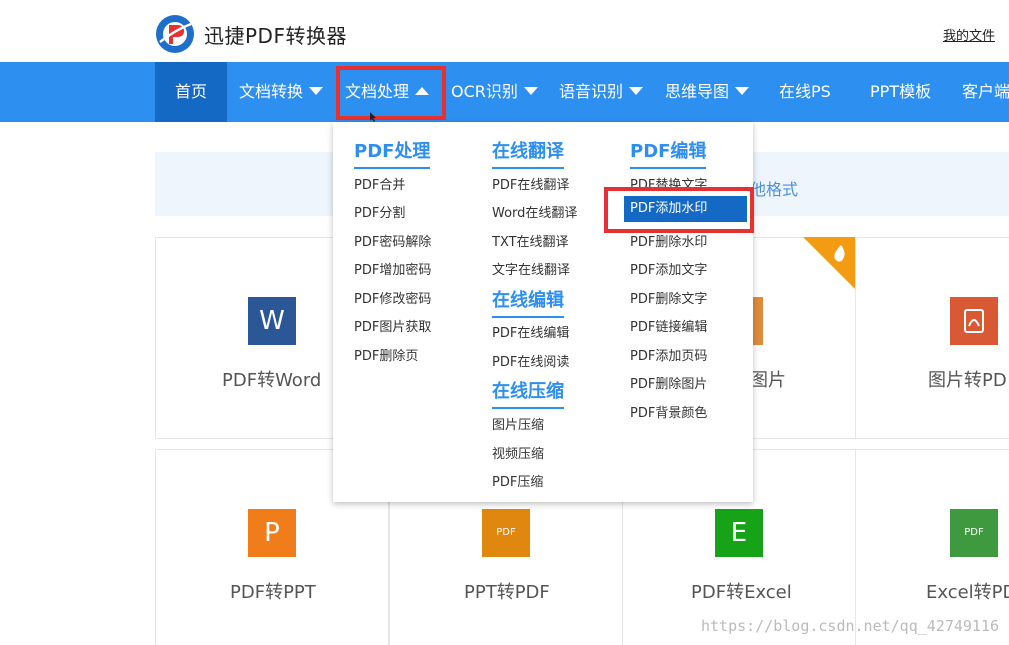 The width and height of the screenshot is (1009, 645). What do you see at coordinates (273, 592) in the screenshot?
I see `card-label: PDF转PPT` at bounding box center [273, 592].